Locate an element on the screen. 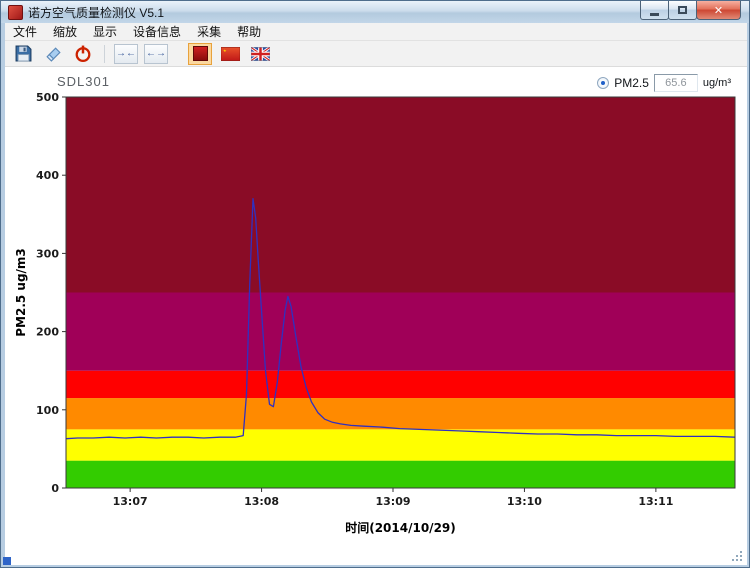  save-button is located at coordinates (23, 54).